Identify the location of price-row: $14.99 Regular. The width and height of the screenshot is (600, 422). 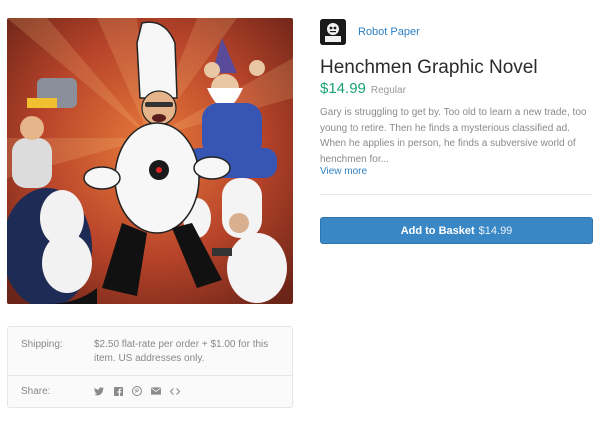
(363, 88).